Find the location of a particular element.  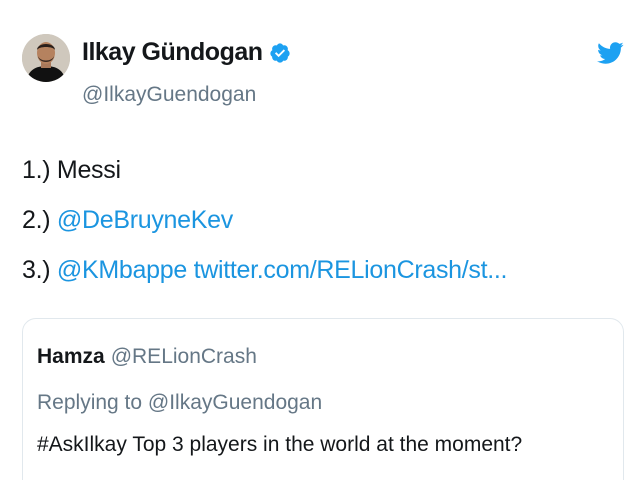

mention-link-debruynekev: @DeBruyneKev is located at coordinates (145, 220).